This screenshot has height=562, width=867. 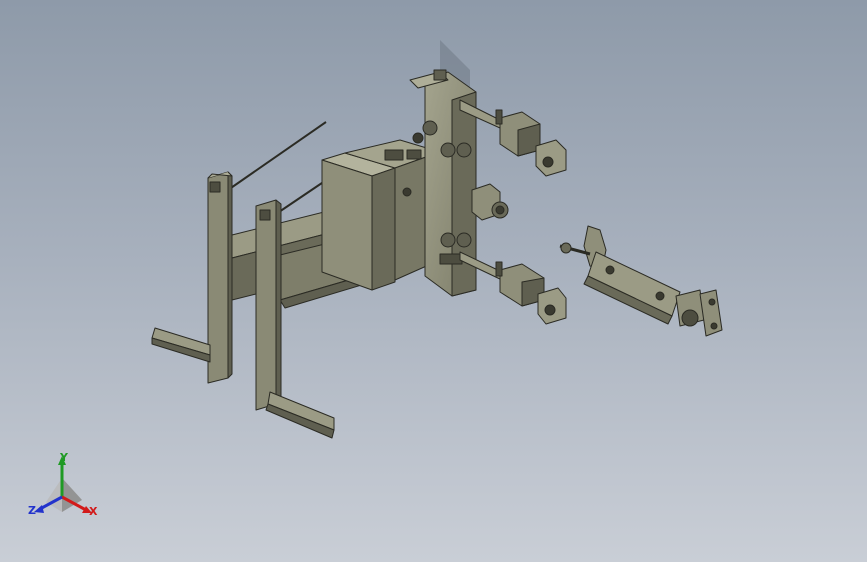 What do you see at coordinates (192, 277) in the screenshot?
I see `left-gripper-finger` at bounding box center [192, 277].